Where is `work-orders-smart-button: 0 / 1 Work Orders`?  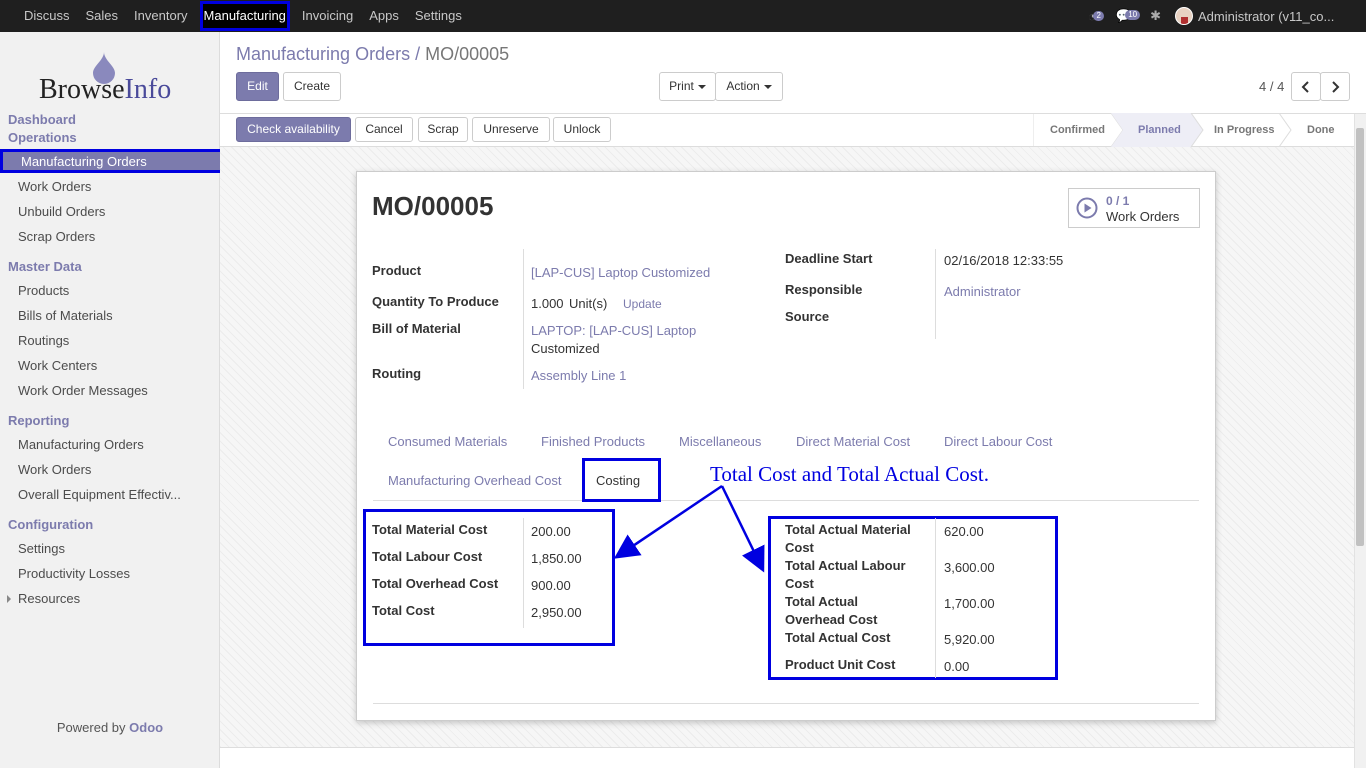 work-orders-smart-button: 0 / 1 Work Orders is located at coordinates (1134, 208).